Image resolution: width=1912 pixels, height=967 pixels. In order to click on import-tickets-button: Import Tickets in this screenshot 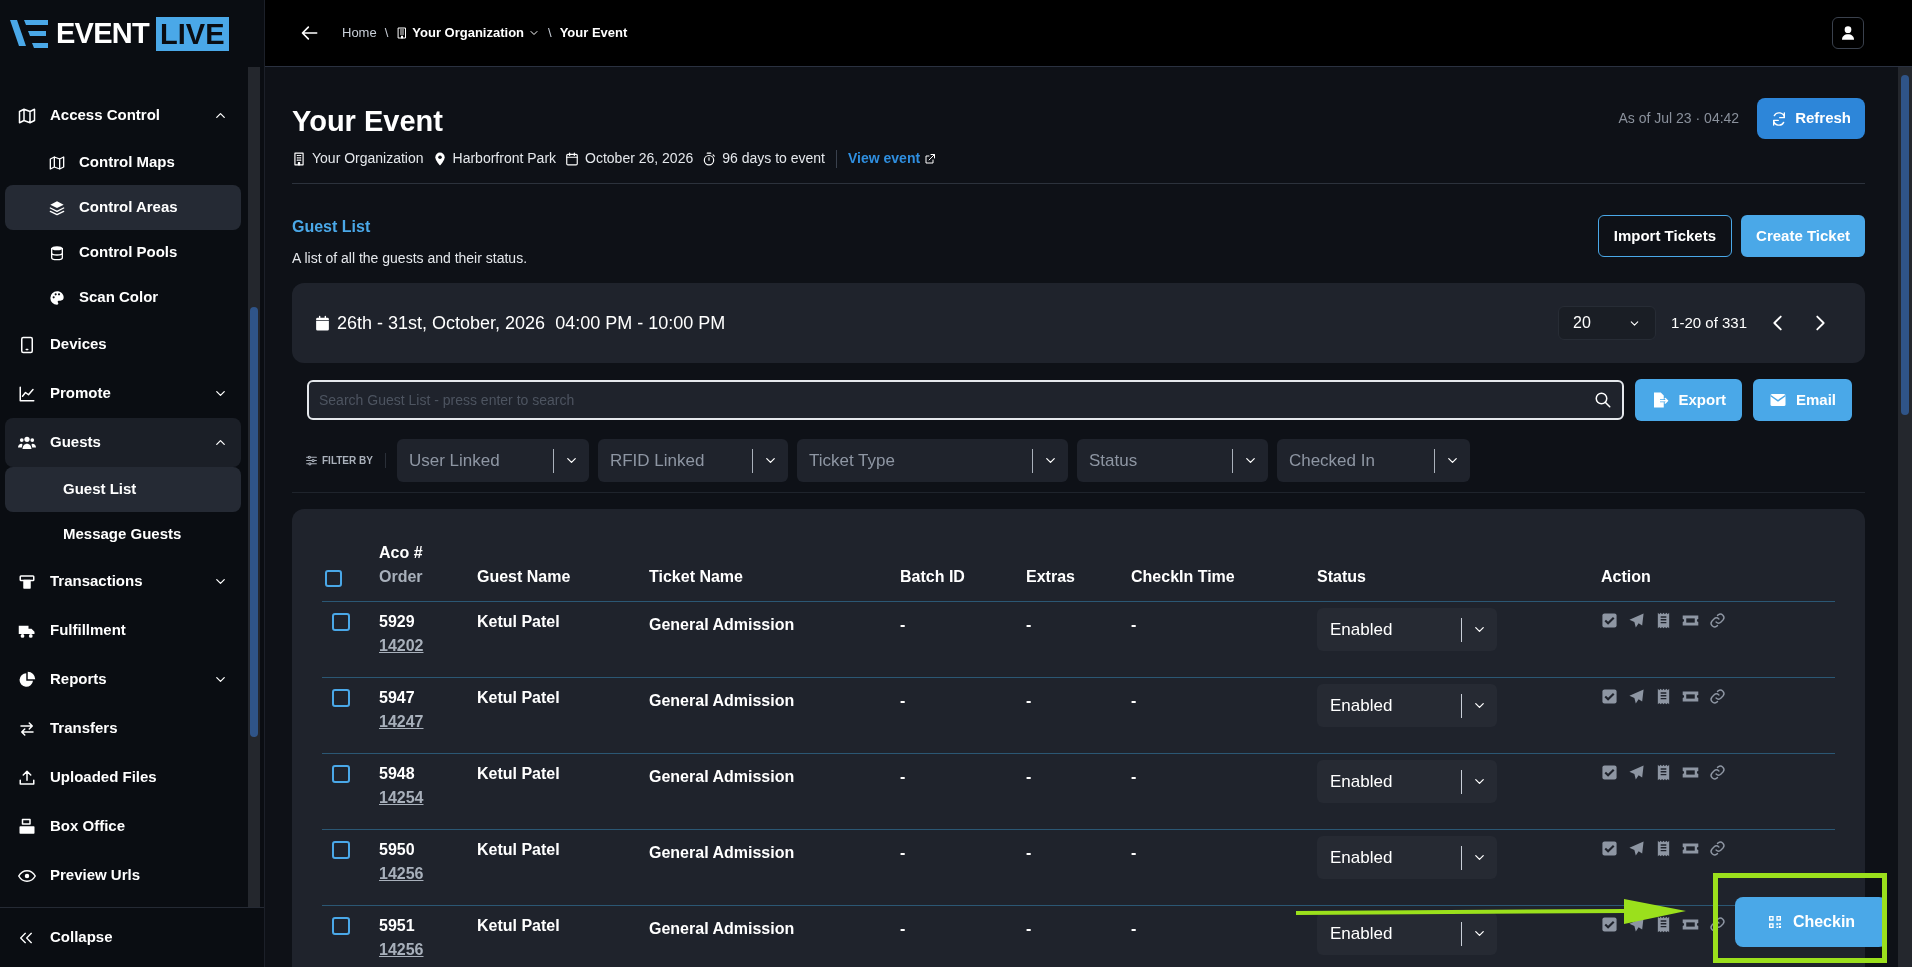, I will do `click(1665, 236)`.